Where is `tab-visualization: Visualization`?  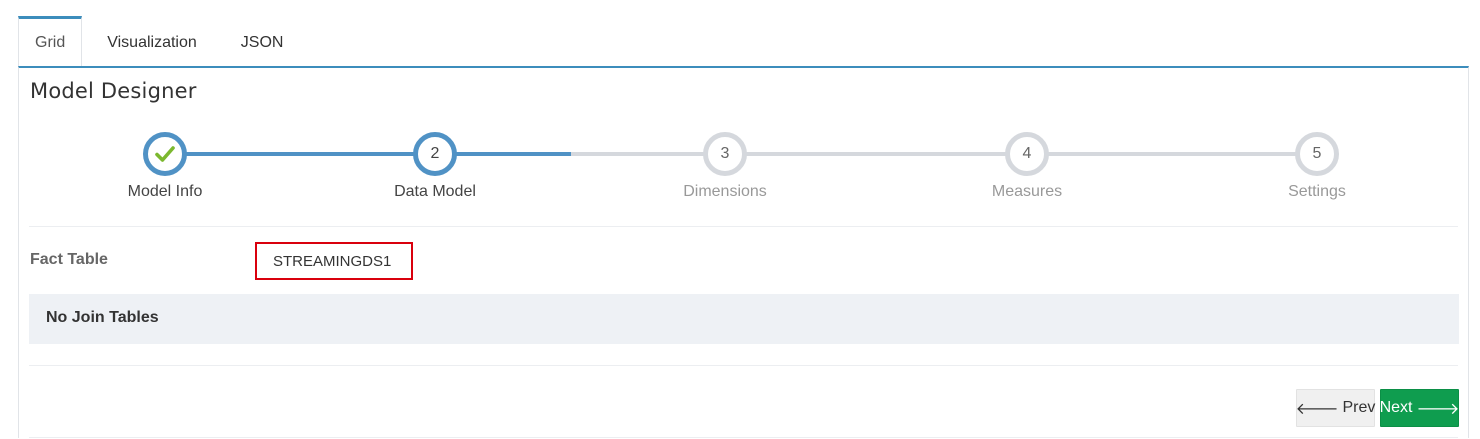
tab-visualization: Visualization is located at coordinates (150, 41).